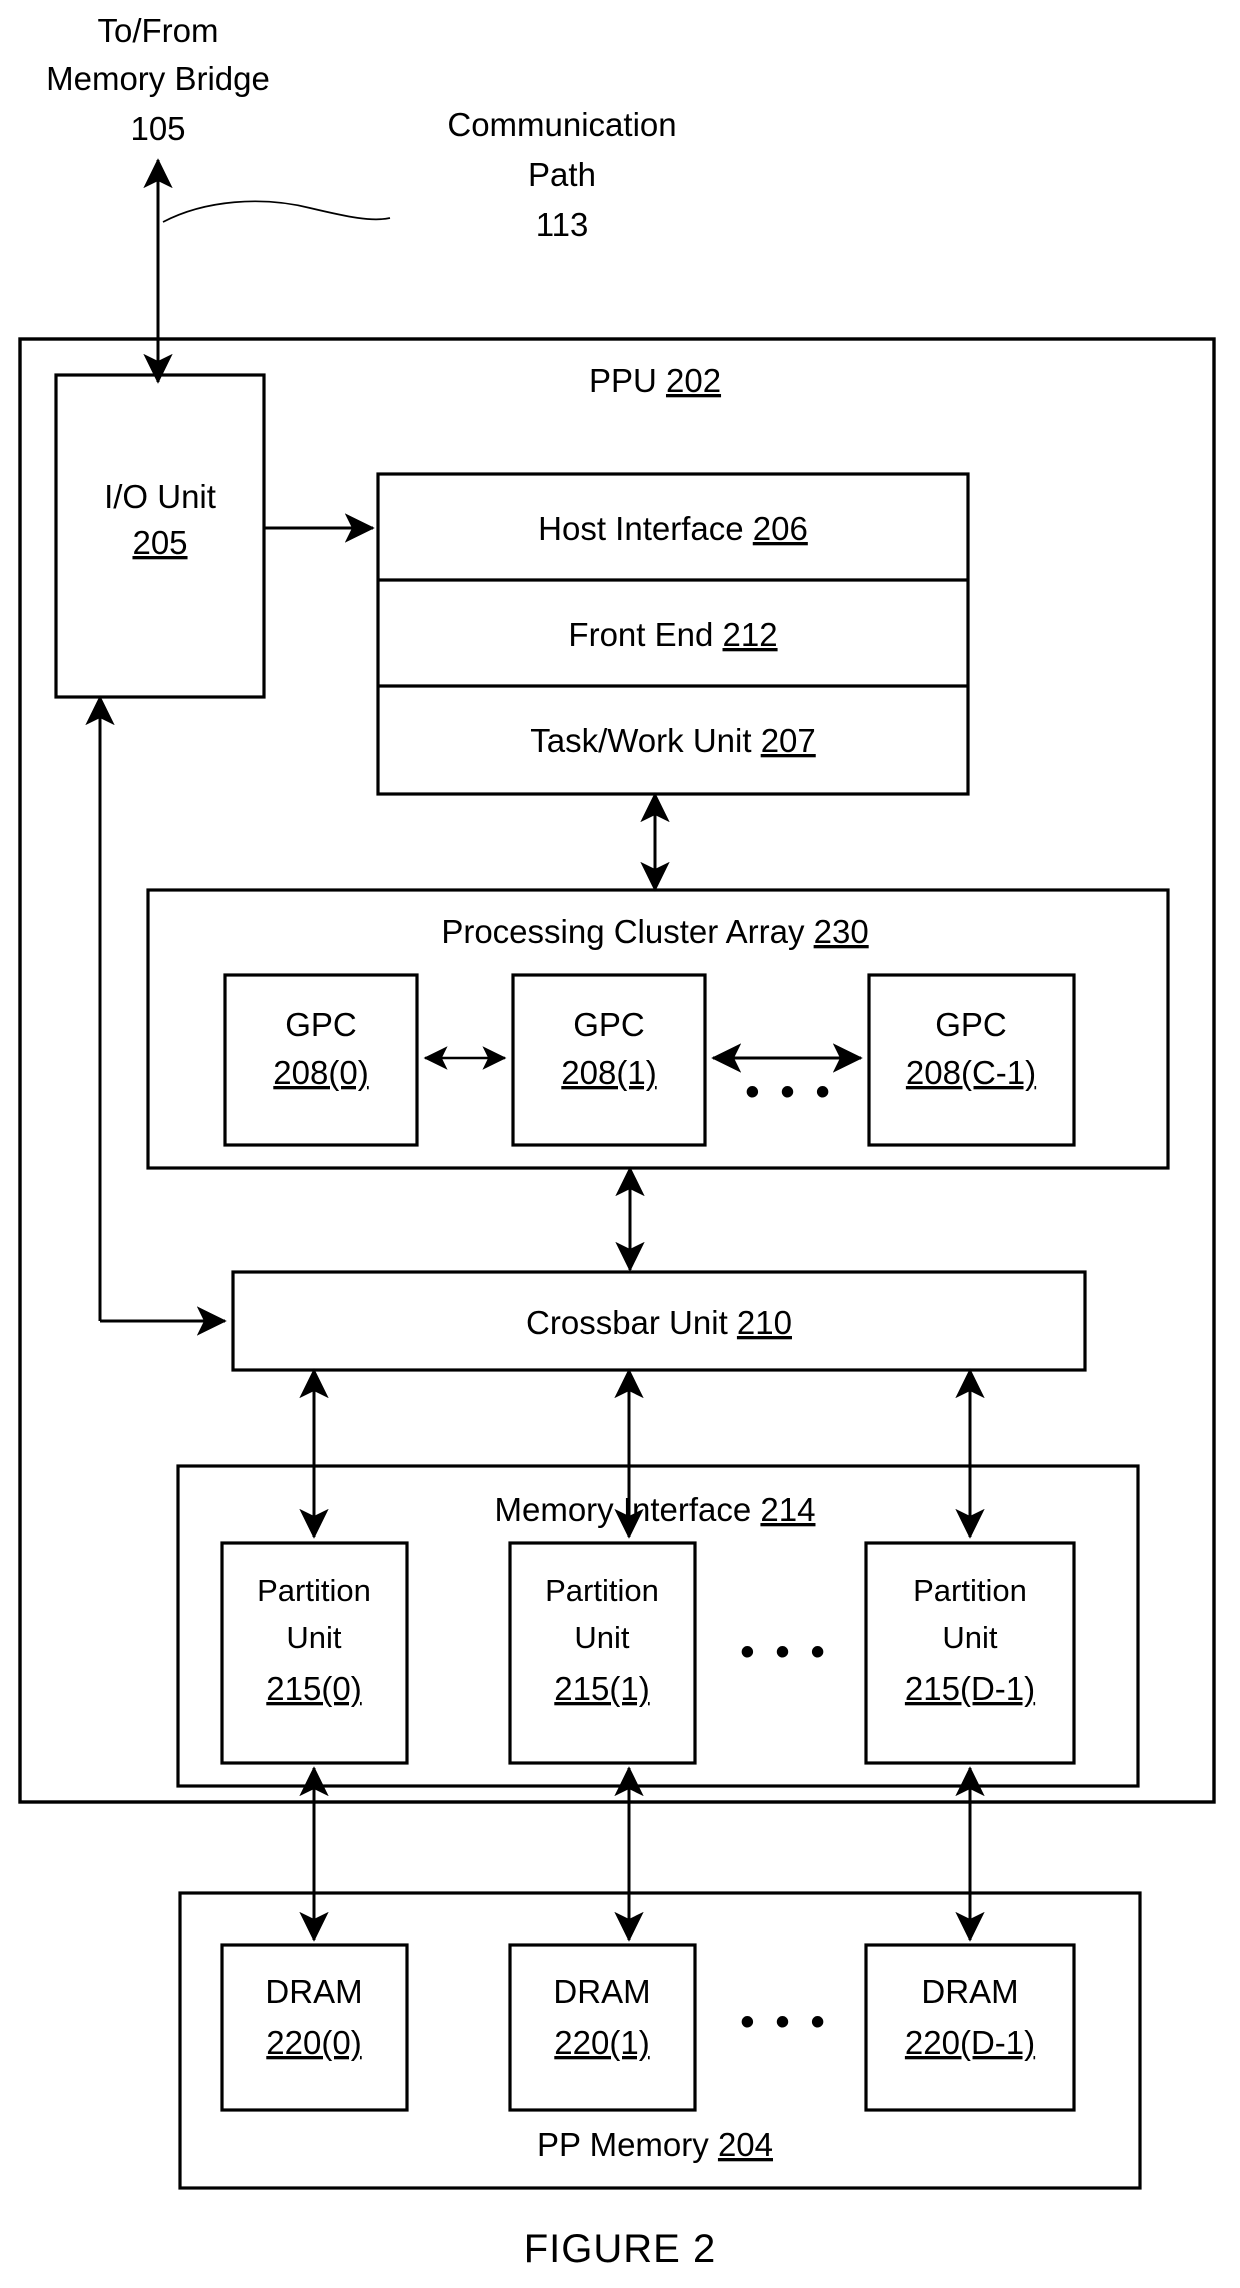 The height and width of the screenshot is (2288, 1240). I want to click on front-end-ref: 212, so click(750, 634).